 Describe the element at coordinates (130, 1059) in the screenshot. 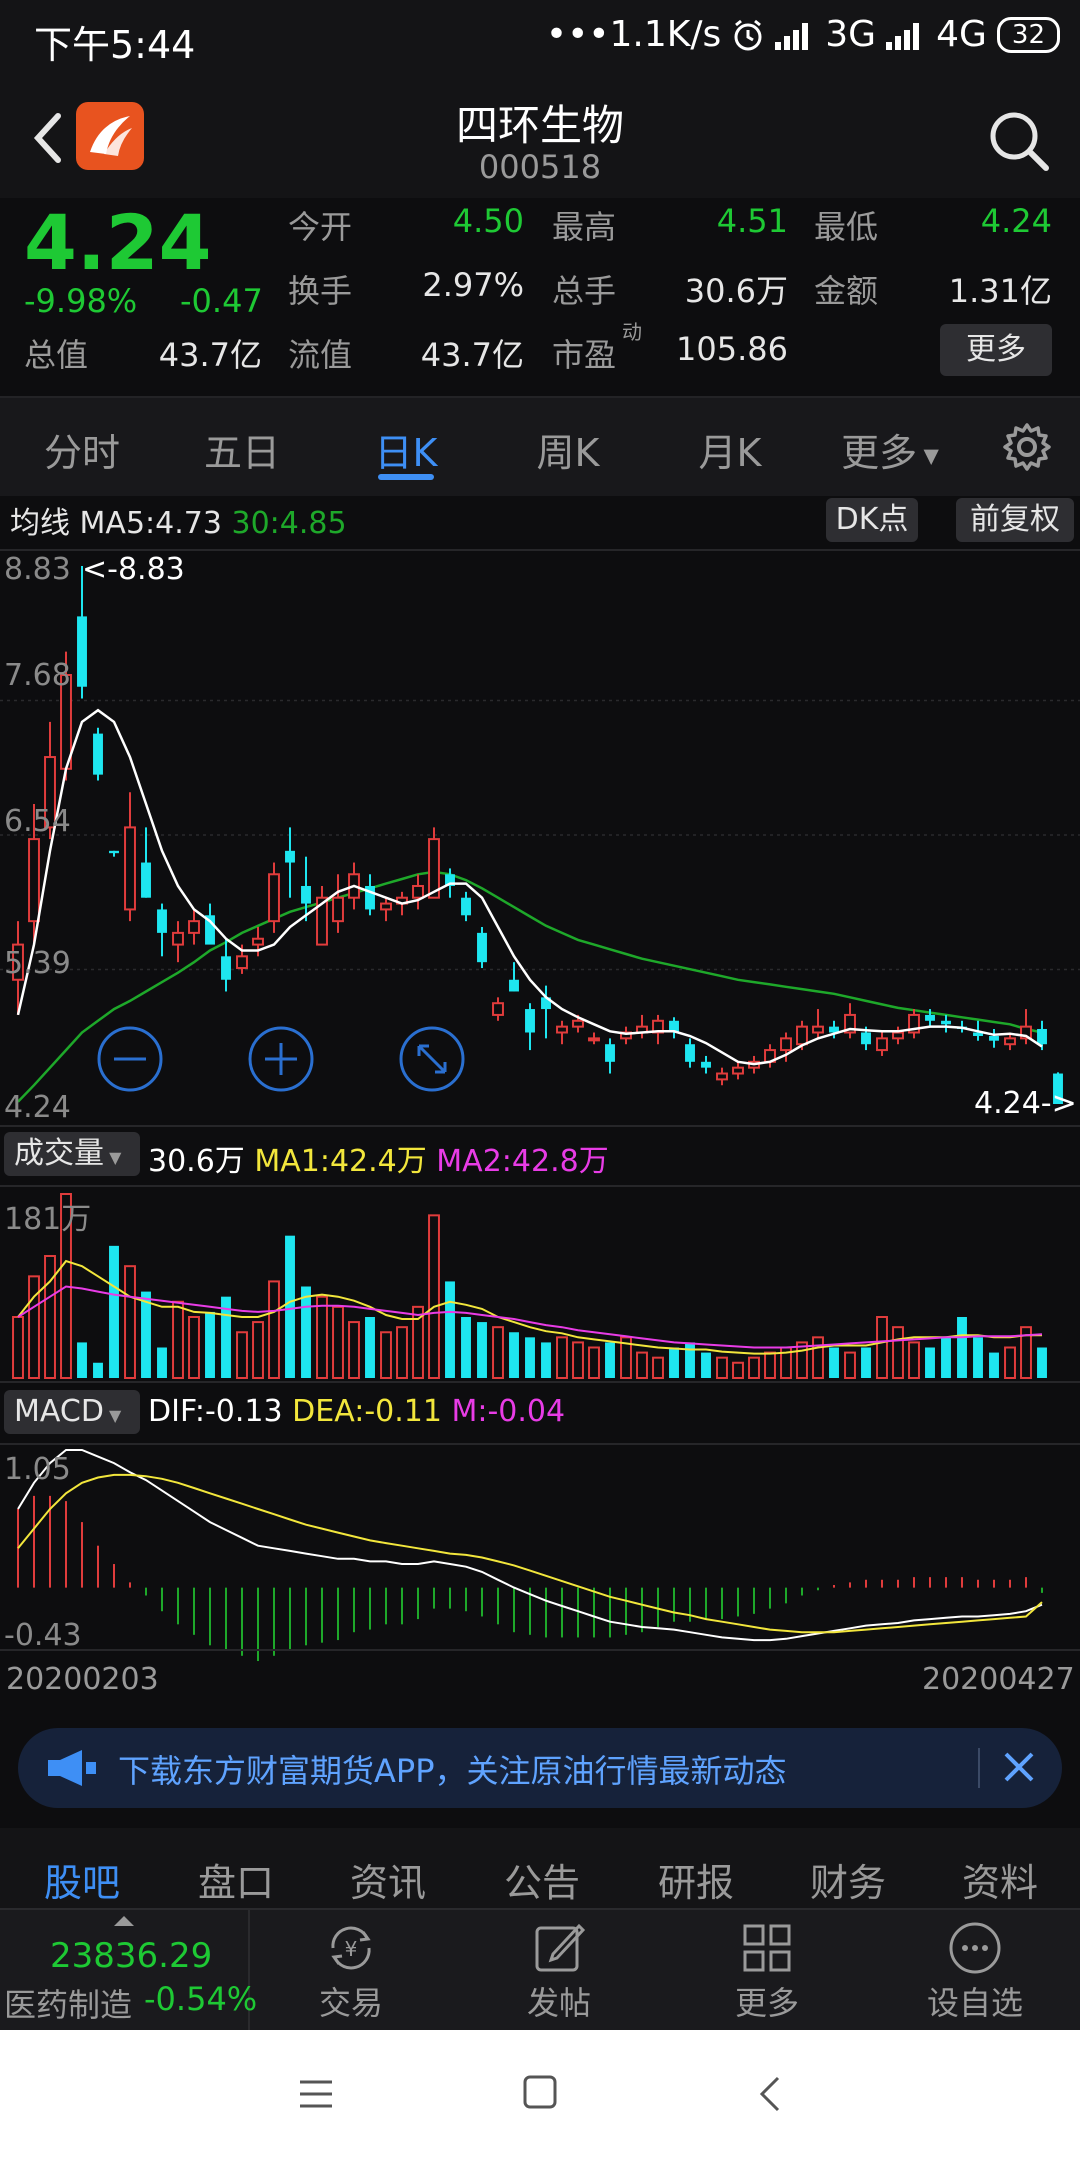

I see `zoom-out-icon` at that location.